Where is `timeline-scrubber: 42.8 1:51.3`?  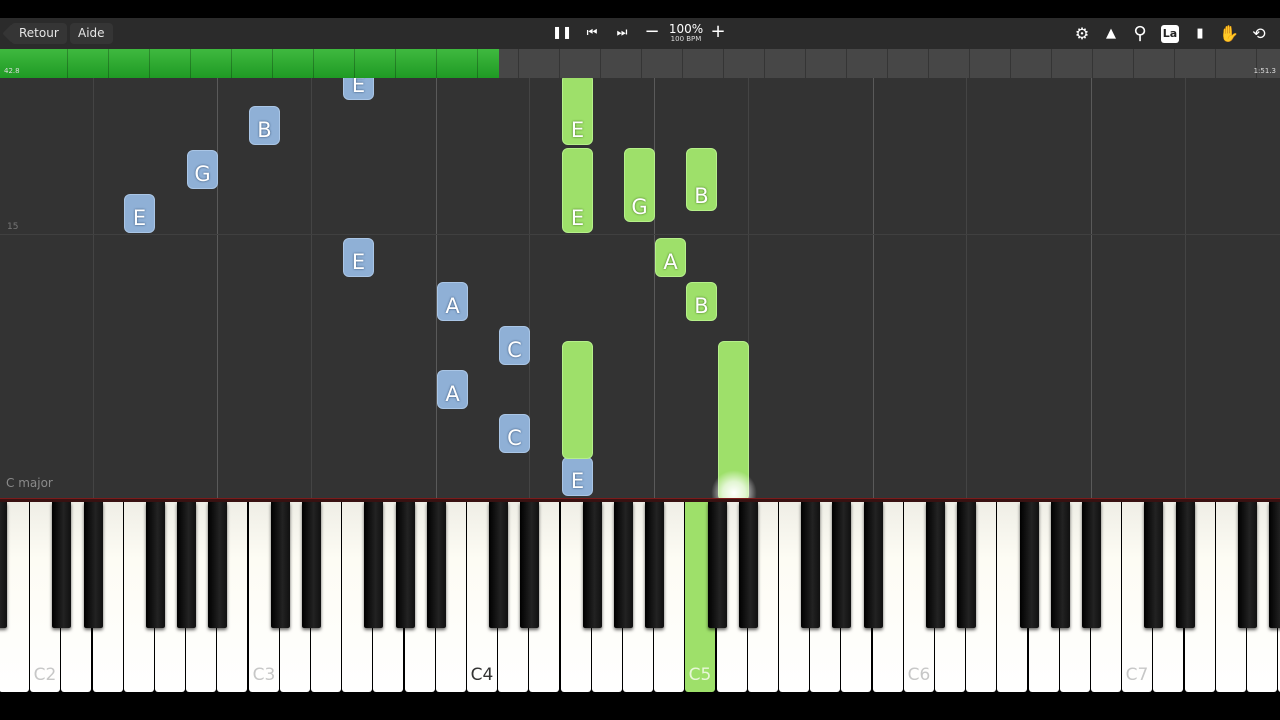 timeline-scrubber: 42.8 1:51.3 is located at coordinates (640, 63).